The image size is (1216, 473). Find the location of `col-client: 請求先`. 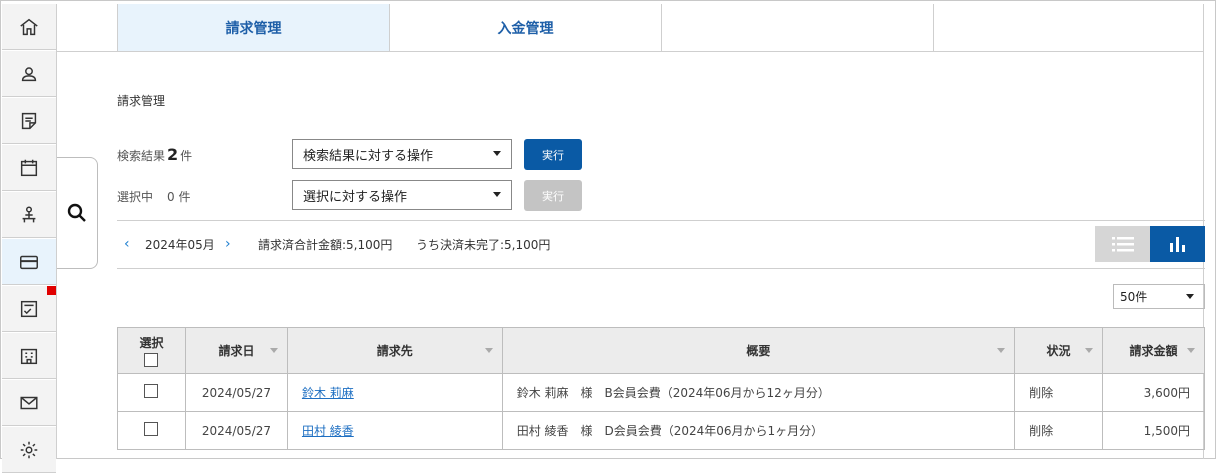

col-client: 請求先 is located at coordinates (394, 350).